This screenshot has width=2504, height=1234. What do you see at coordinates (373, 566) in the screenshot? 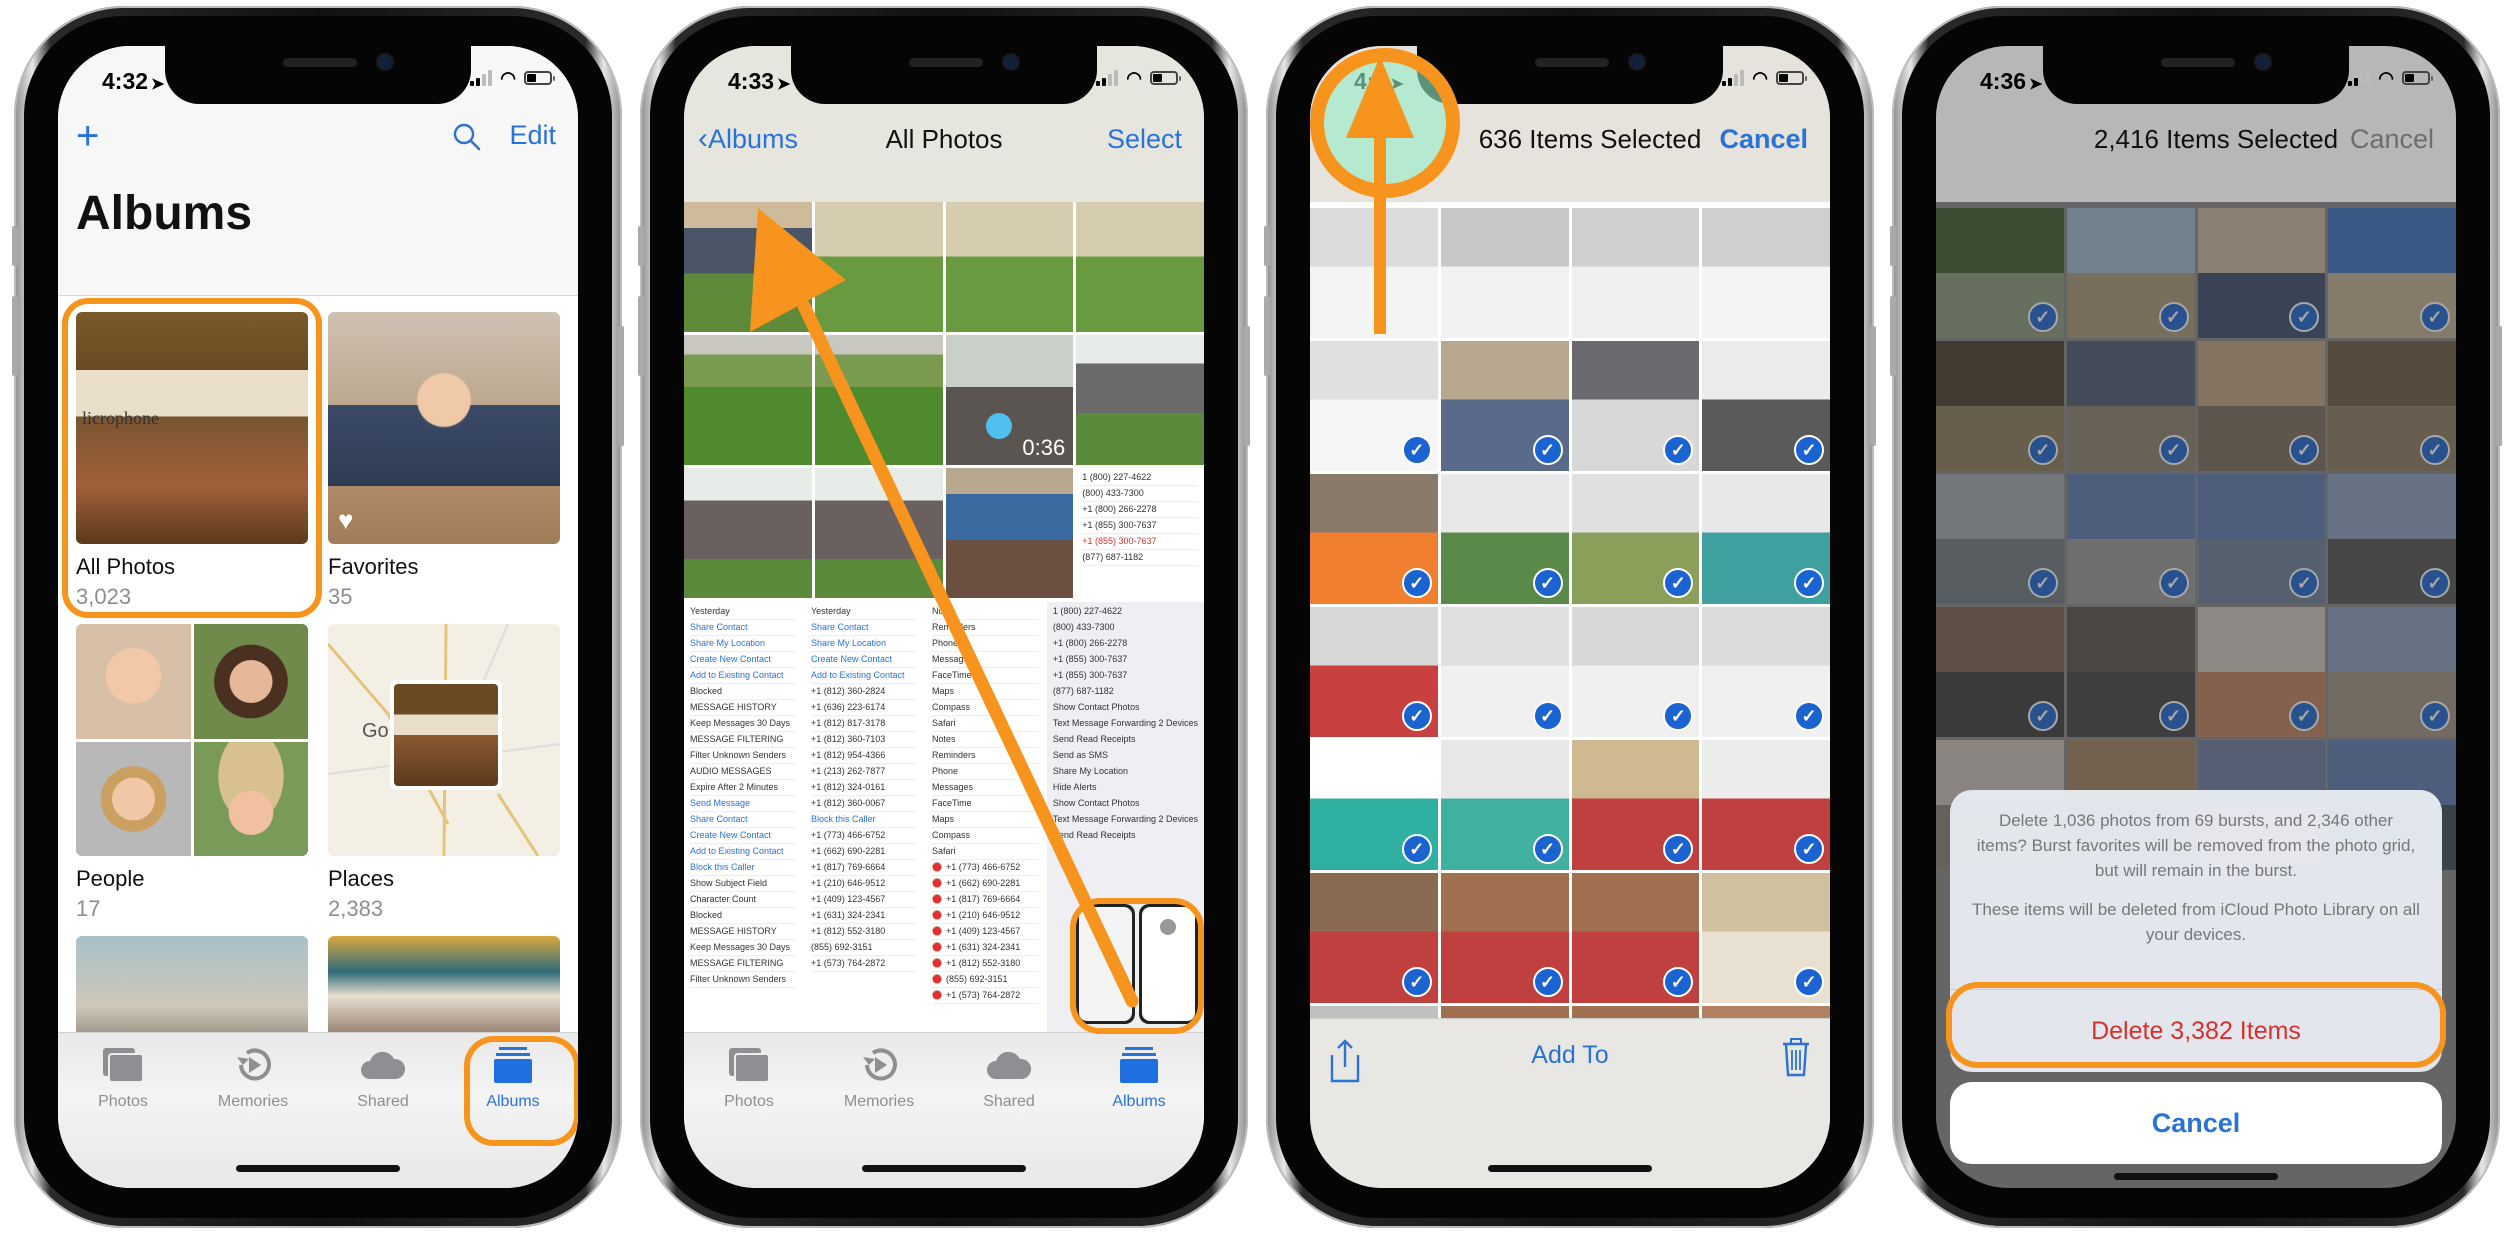
I see `album-name: Favorites` at bounding box center [373, 566].